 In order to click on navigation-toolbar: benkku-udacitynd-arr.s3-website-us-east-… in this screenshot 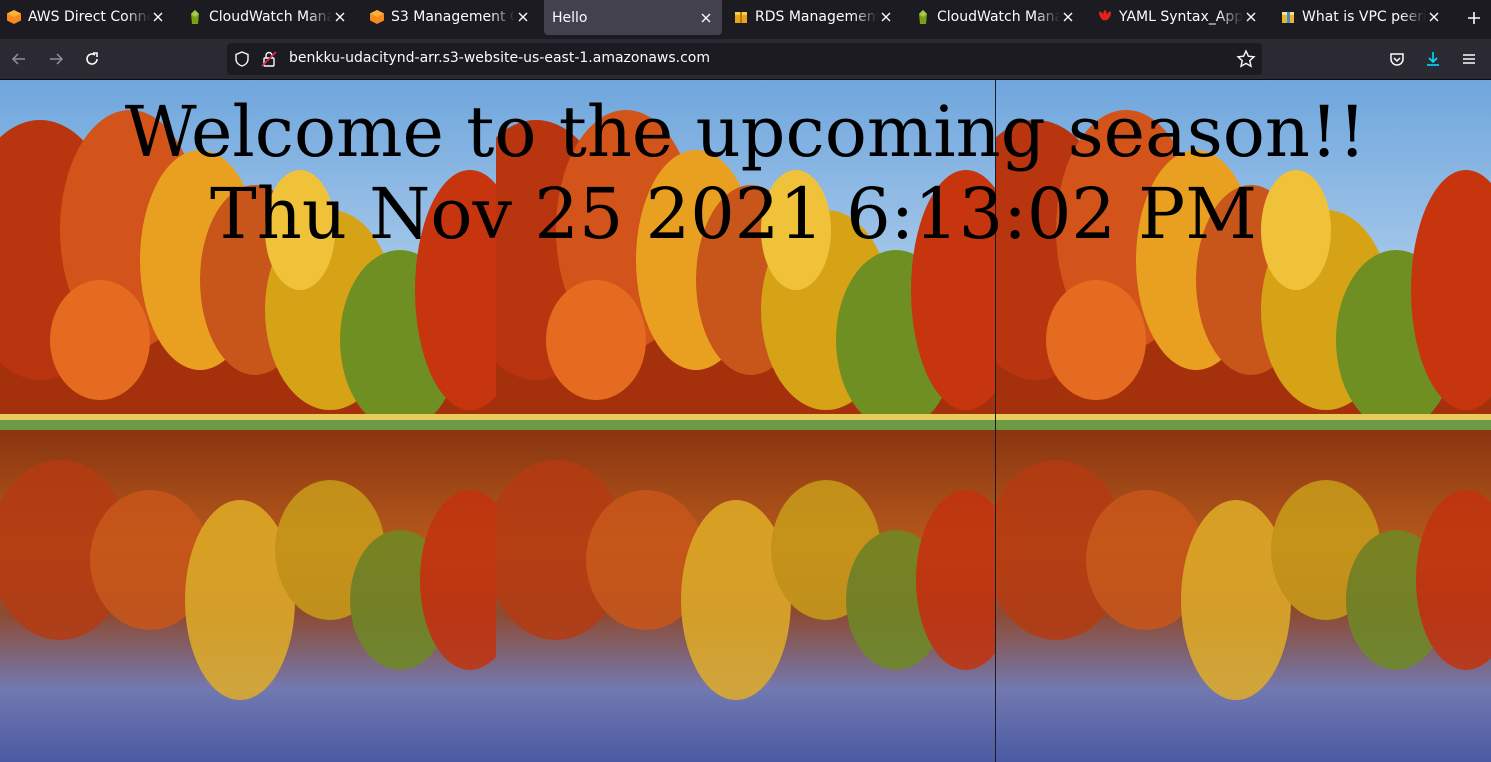, I will do `click(745, 59)`.